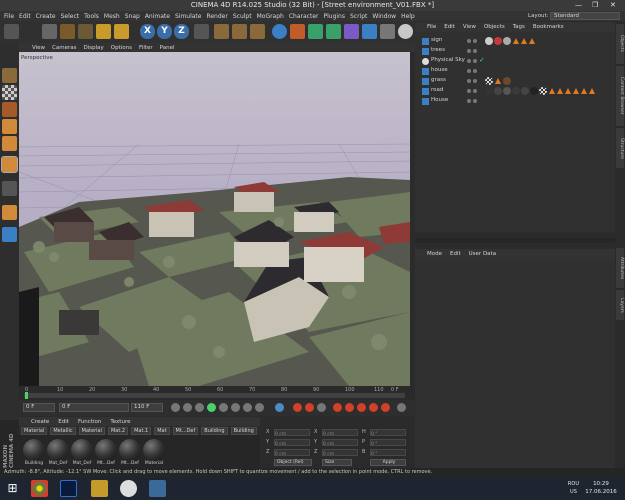  Describe the element at coordinates (188, 16) in the screenshot. I see `menu-simulate: Simulate` at that location.